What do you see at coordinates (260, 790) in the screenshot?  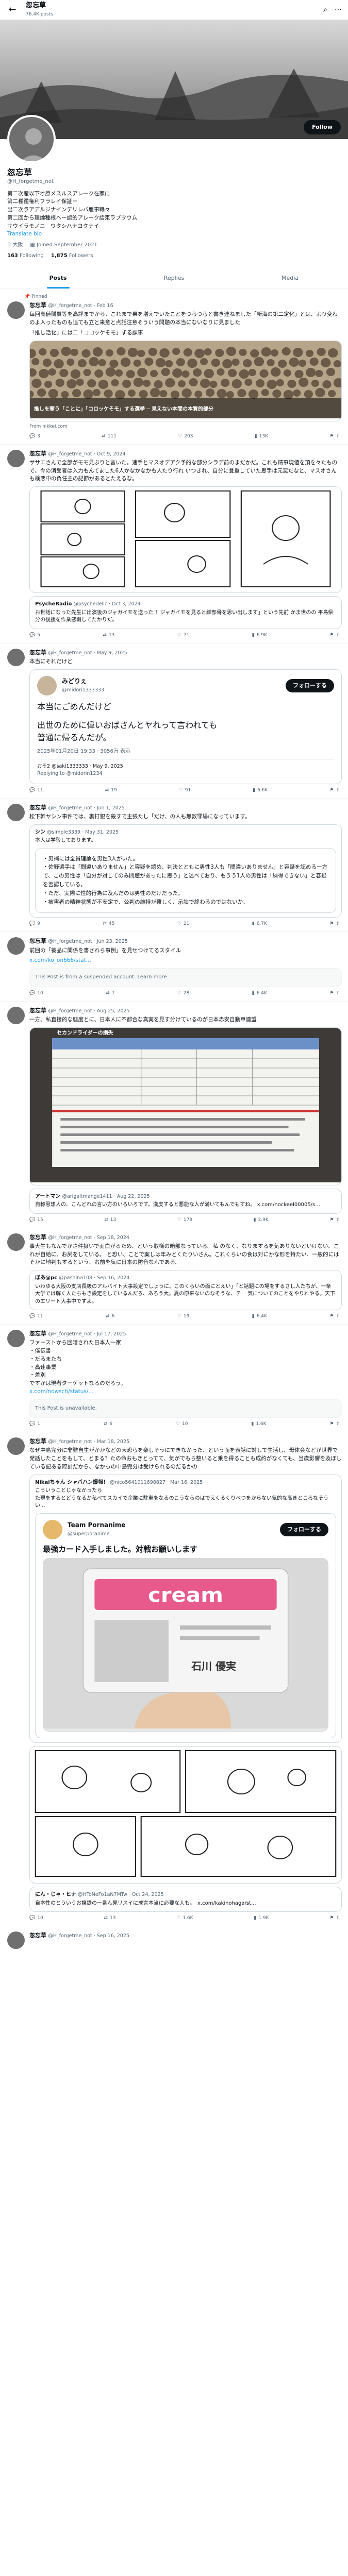 I see `views-action: ▮ 6.6K` at bounding box center [260, 790].